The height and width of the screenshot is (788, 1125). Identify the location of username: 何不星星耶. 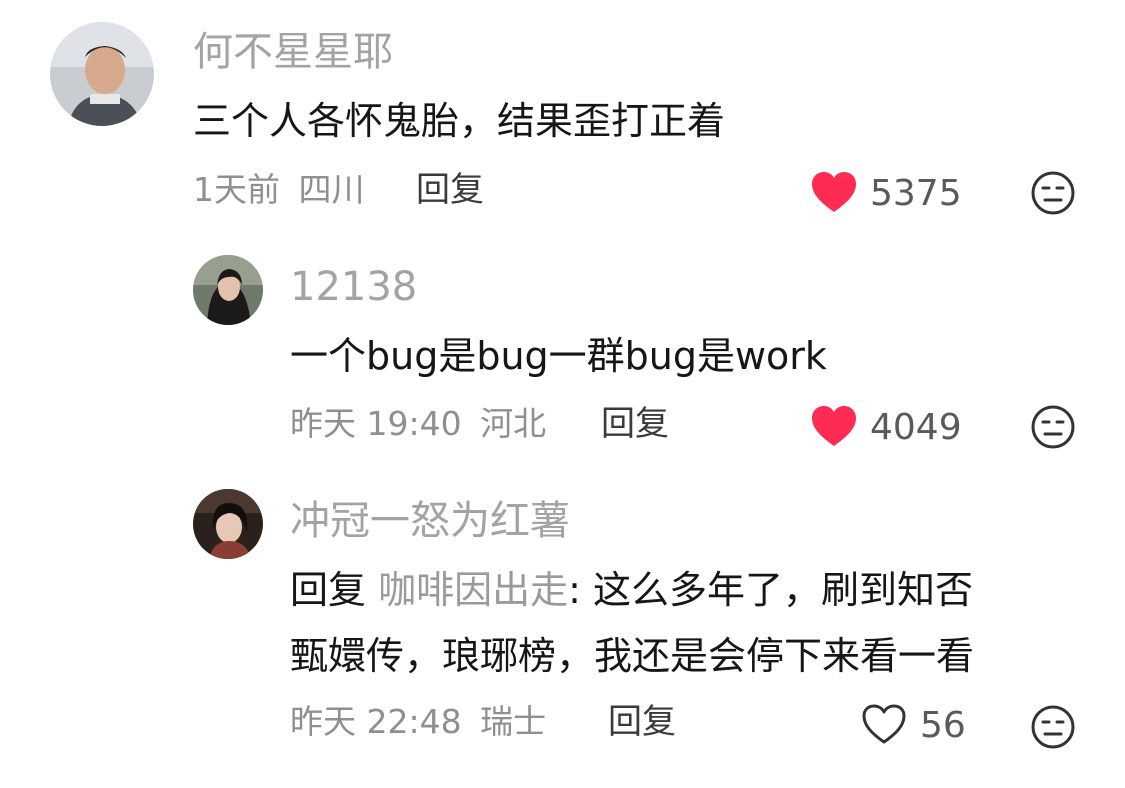
(293, 52).